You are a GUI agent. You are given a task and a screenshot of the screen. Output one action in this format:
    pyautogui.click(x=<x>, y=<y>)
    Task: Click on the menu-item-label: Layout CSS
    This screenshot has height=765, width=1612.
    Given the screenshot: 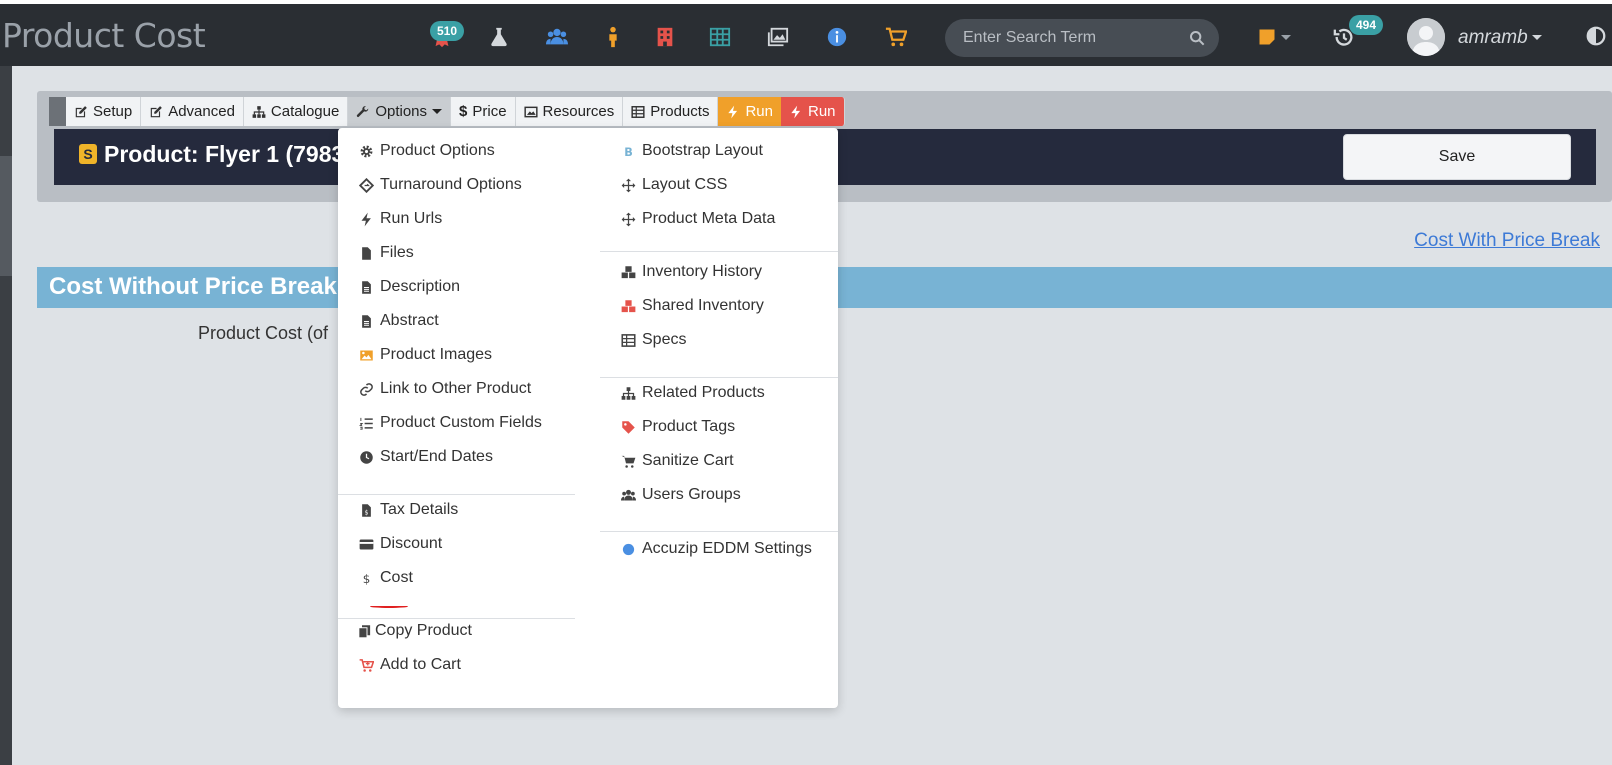 What is the action you would take?
    pyautogui.click(x=685, y=184)
    